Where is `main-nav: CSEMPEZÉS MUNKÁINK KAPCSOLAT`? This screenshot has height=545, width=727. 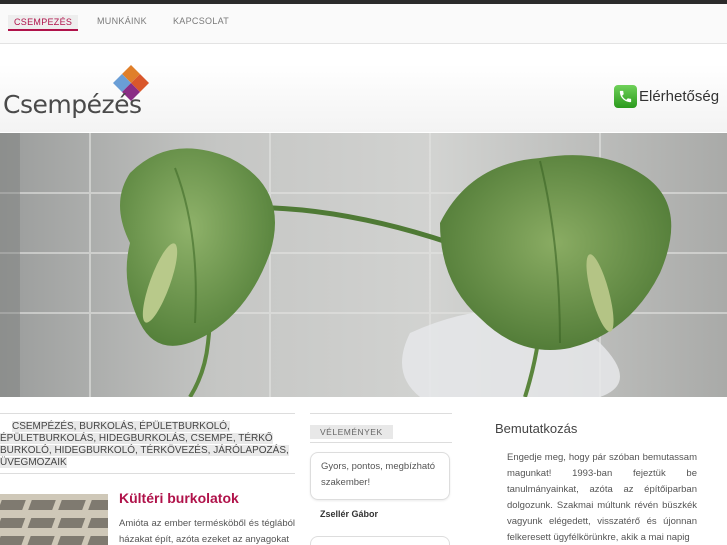 main-nav: CSEMPEZÉS MUNKÁINK KAPCSOLAT is located at coordinates (363, 24).